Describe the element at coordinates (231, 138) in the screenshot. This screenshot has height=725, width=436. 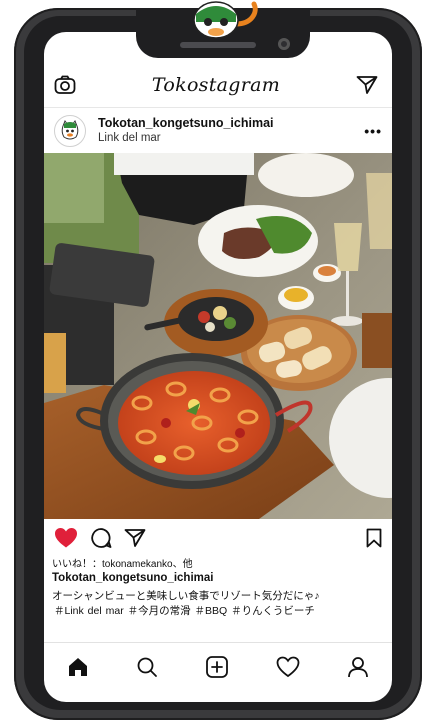
I see `post-location: Link del mar` at that location.